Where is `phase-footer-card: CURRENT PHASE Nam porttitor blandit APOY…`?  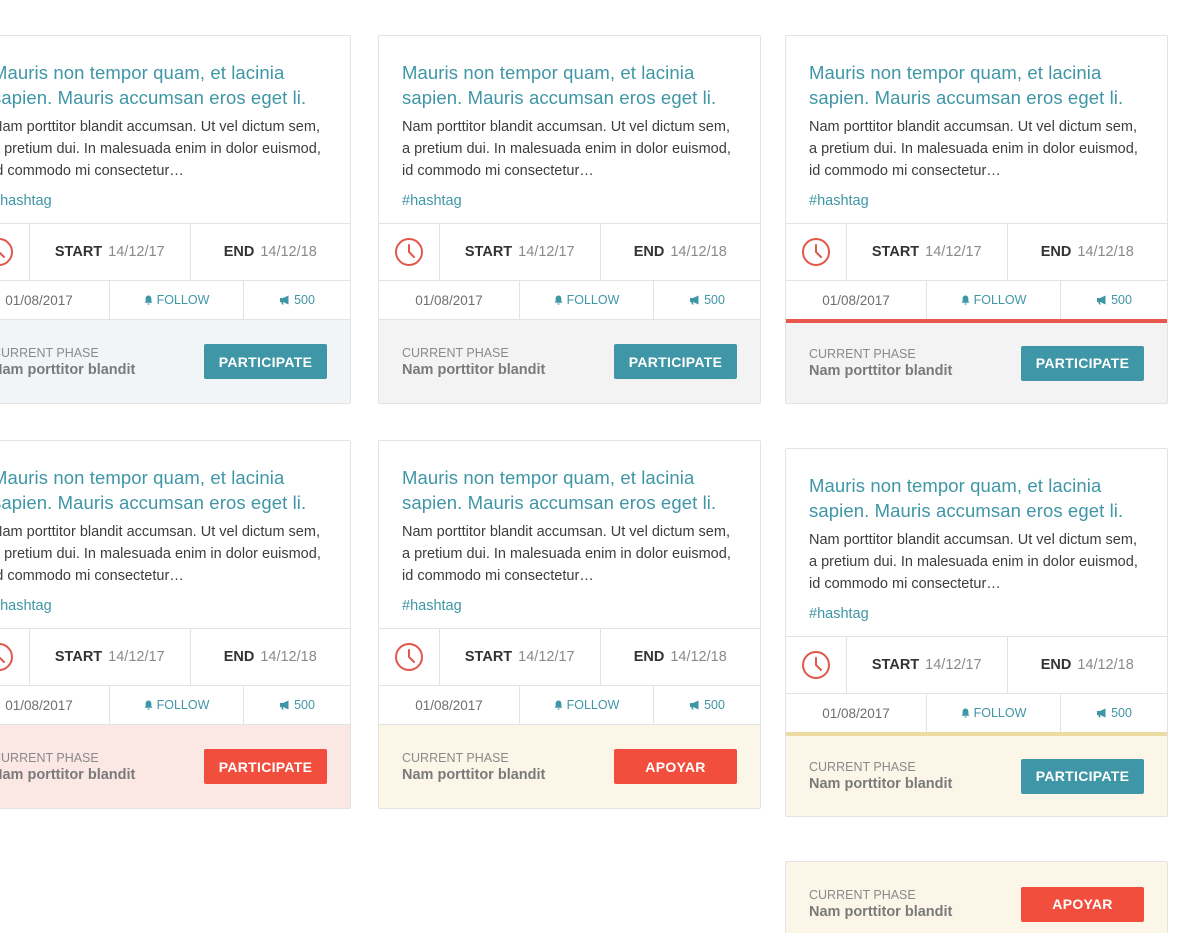 phase-footer-card: CURRENT PHASE Nam porttitor blandit APOY… is located at coordinates (976, 897).